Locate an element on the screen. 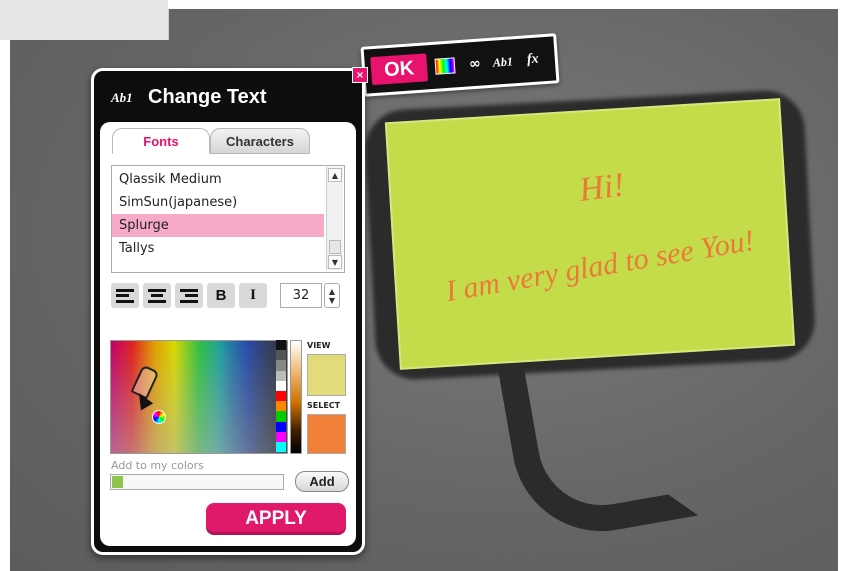 The height and width of the screenshot is (571, 841). top-left-panel is located at coordinates (84, 20).